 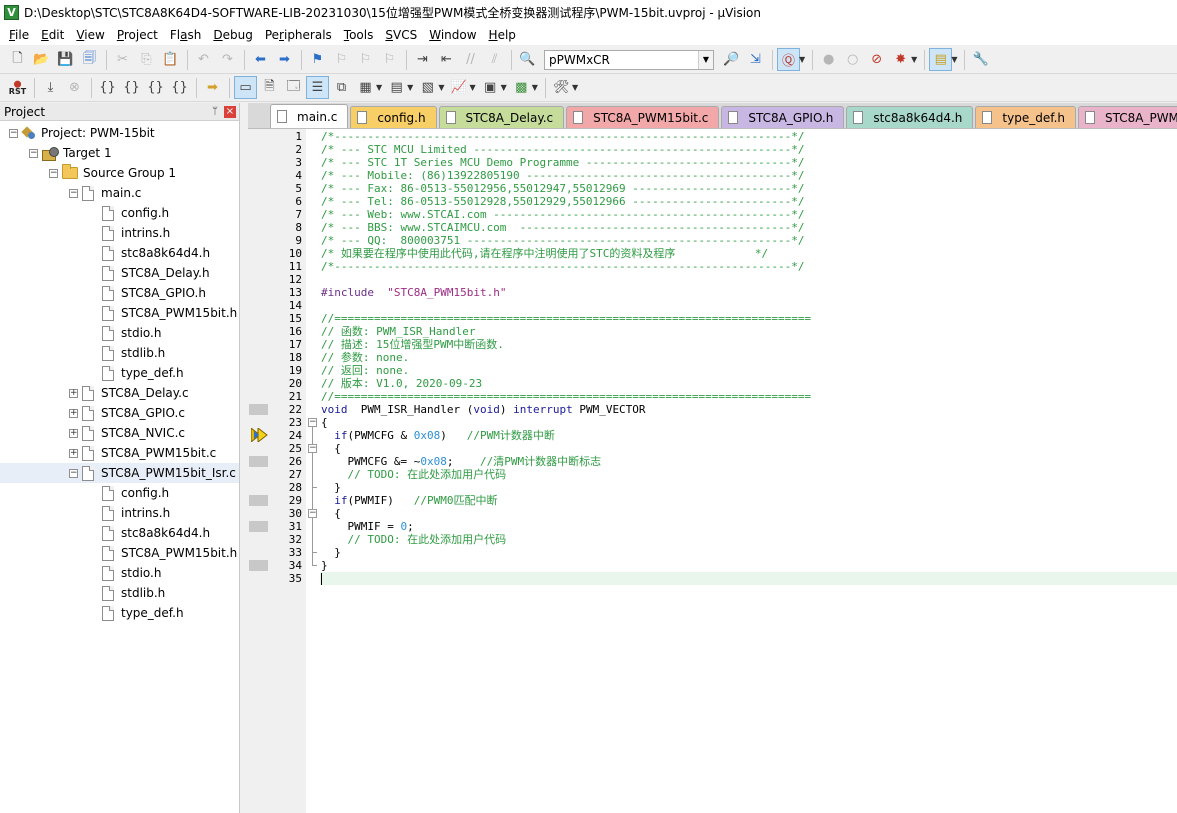 I want to click on tree-item: + STC8A_Delay.c, so click(x=119, y=393).